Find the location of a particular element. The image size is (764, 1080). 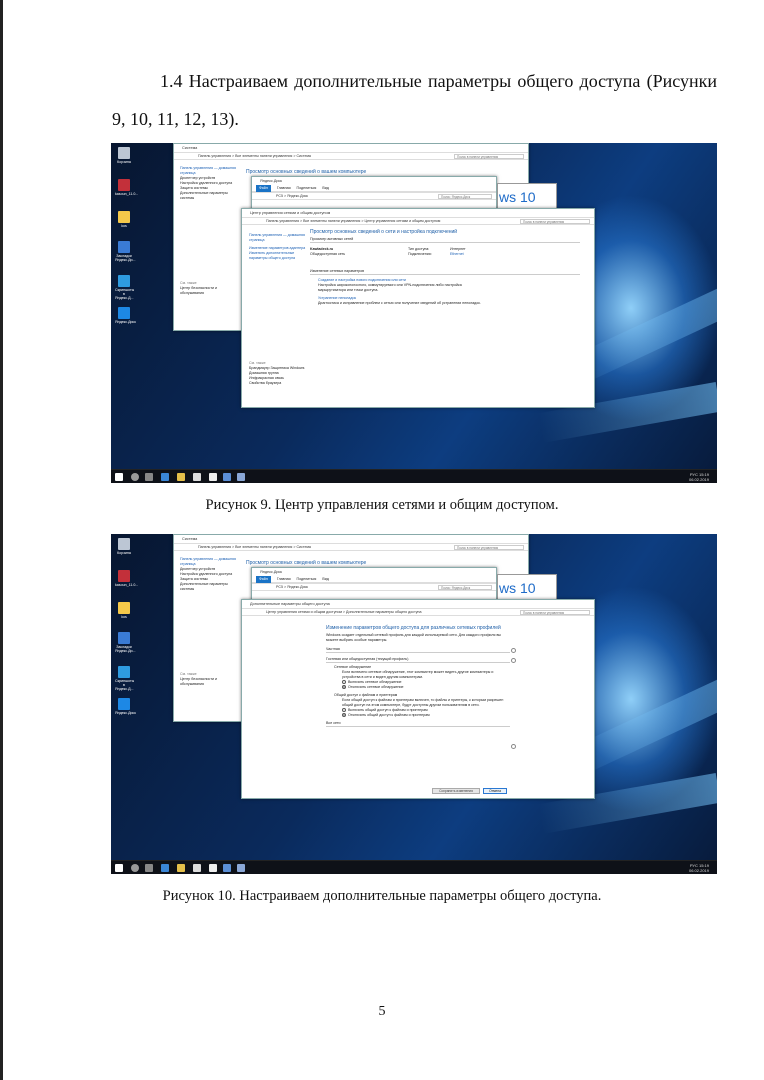

side-link: Панель управления — домашняя страница is located at coordinates (209, 171).